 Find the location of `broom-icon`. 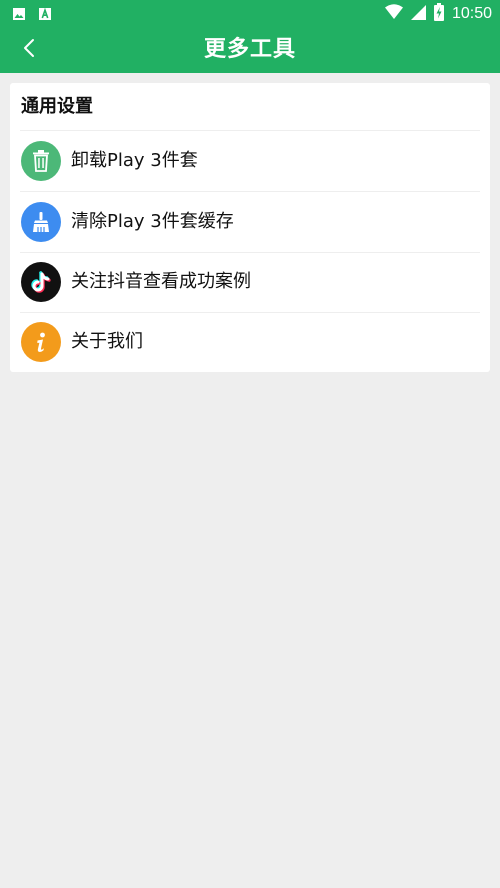

broom-icon is located at coordinates (41, 222).